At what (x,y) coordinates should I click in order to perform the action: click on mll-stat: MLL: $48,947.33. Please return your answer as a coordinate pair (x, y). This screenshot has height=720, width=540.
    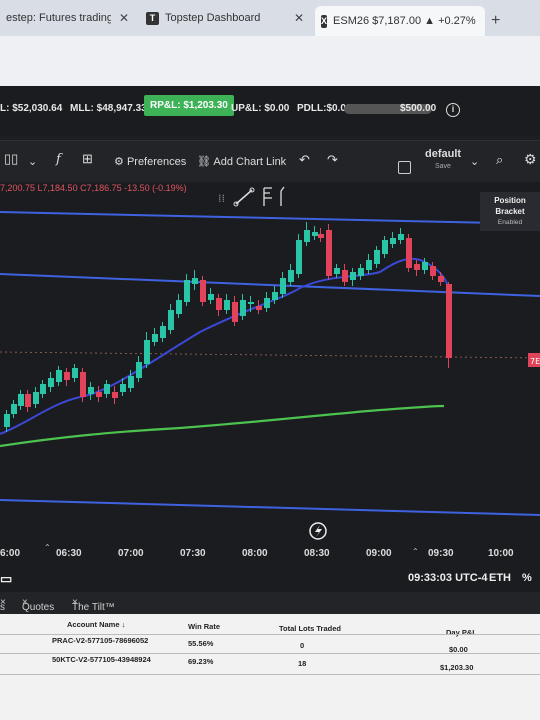
    Looking at the image, I should click on (108, 108).